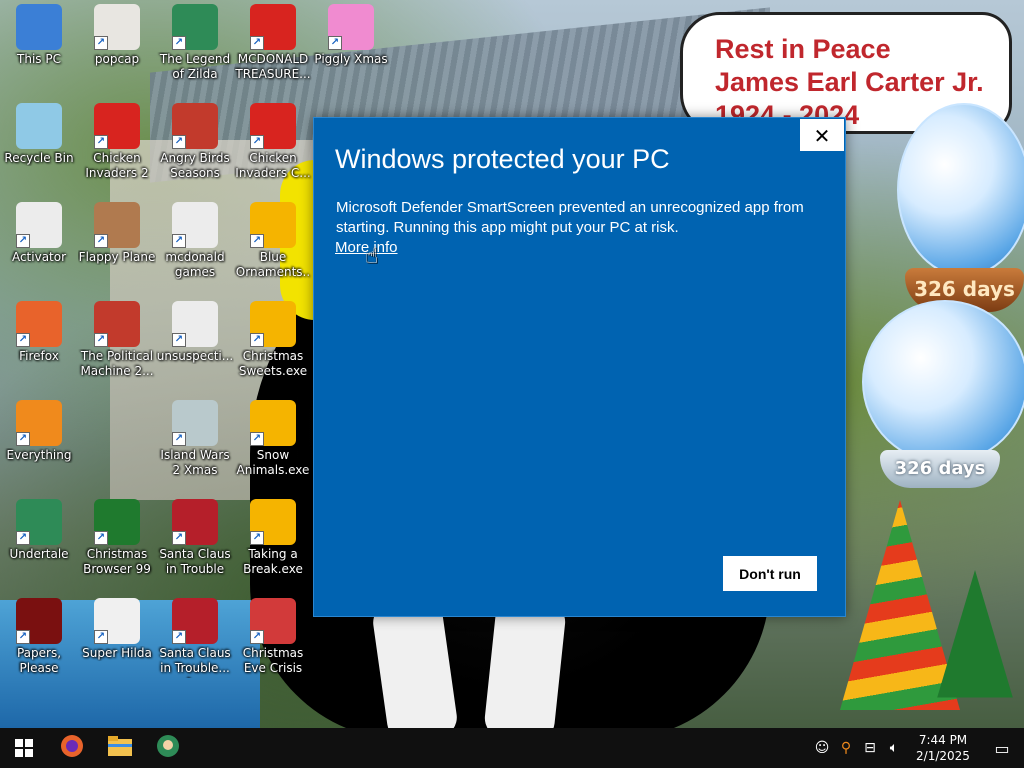 The image size is (1024, 768). I want to click on file-explorer-taskbar-button, so click(120, 748).